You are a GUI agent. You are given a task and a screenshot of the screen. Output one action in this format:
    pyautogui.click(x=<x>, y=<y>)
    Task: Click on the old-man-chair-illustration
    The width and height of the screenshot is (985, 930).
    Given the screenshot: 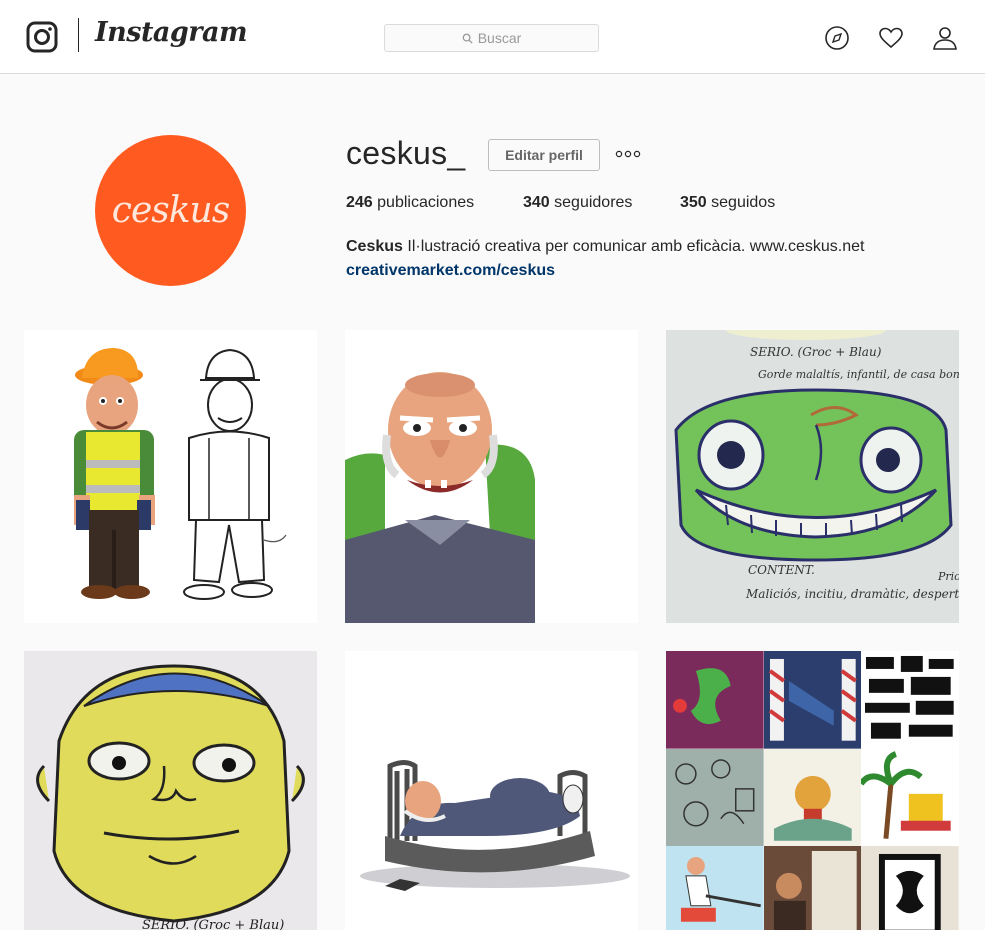 What is the action you would take?
    pyautogui.click(x=491, y=476)
    